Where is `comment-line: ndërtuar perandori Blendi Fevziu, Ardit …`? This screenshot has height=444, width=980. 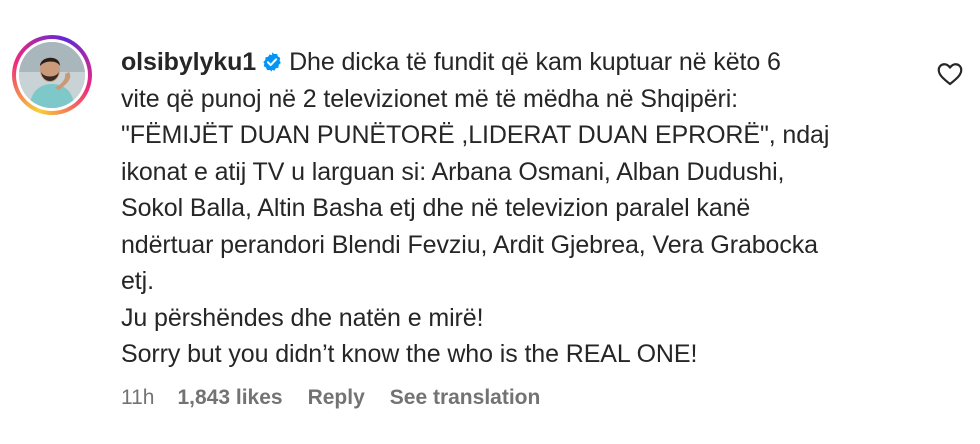 comment-line: ndërtuar perandori Blendi Fevziu, Ardit … is located at coordinates (469, 244).